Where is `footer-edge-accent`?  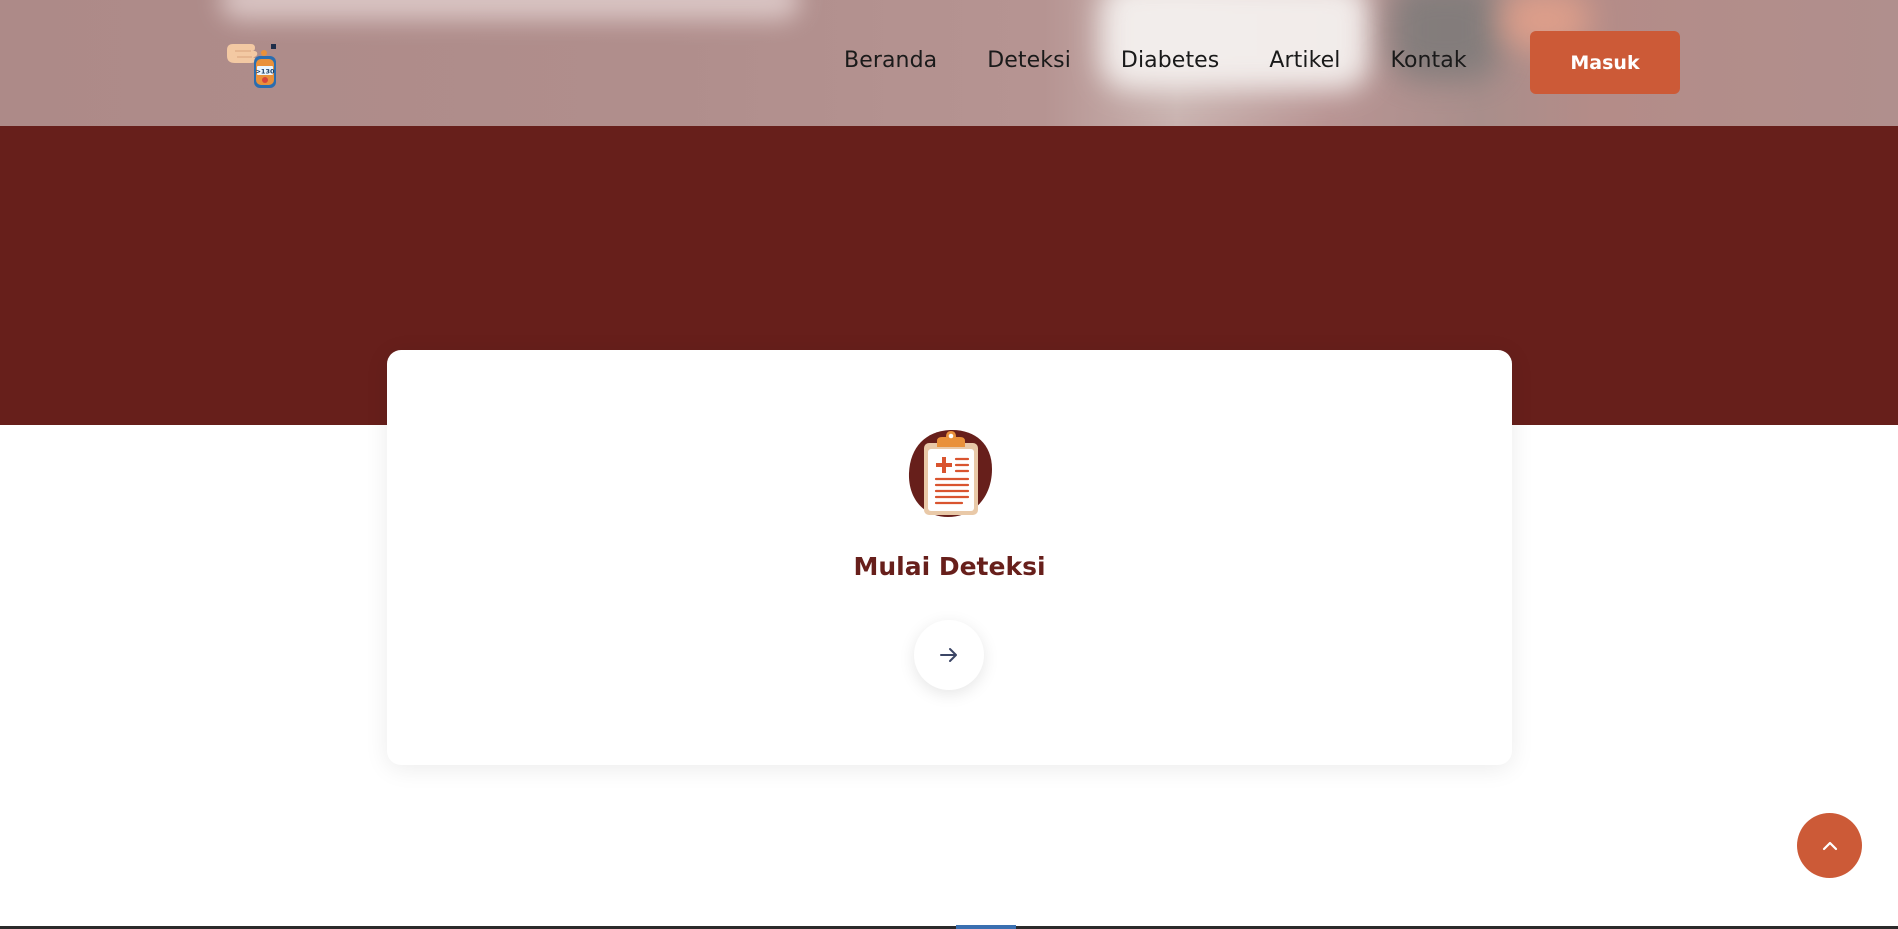
footer-edge-accent is located at coordinates (986, 927).